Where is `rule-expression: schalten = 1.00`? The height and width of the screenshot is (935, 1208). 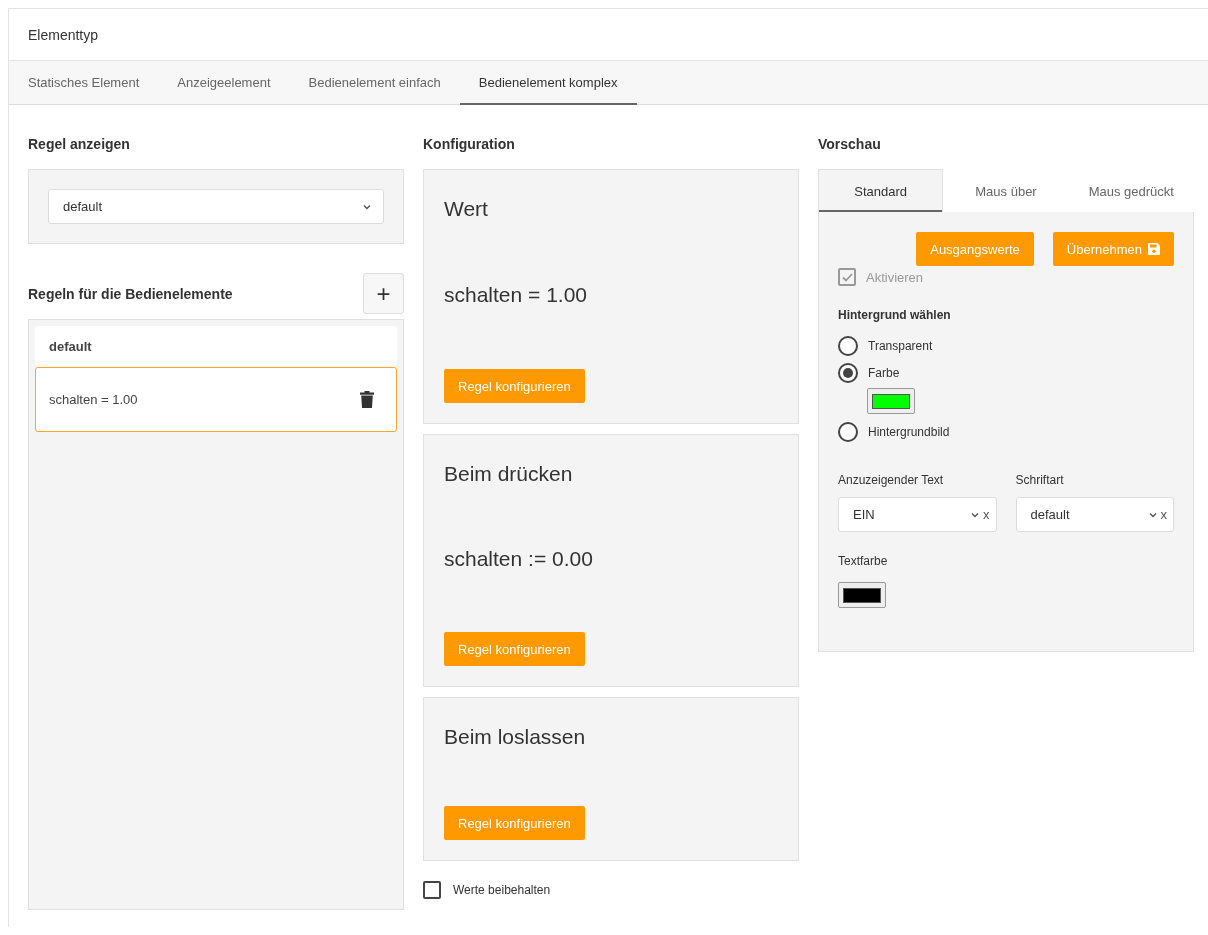
rule-expression: schalten = 1.00 is located at coordinates (516, 295).